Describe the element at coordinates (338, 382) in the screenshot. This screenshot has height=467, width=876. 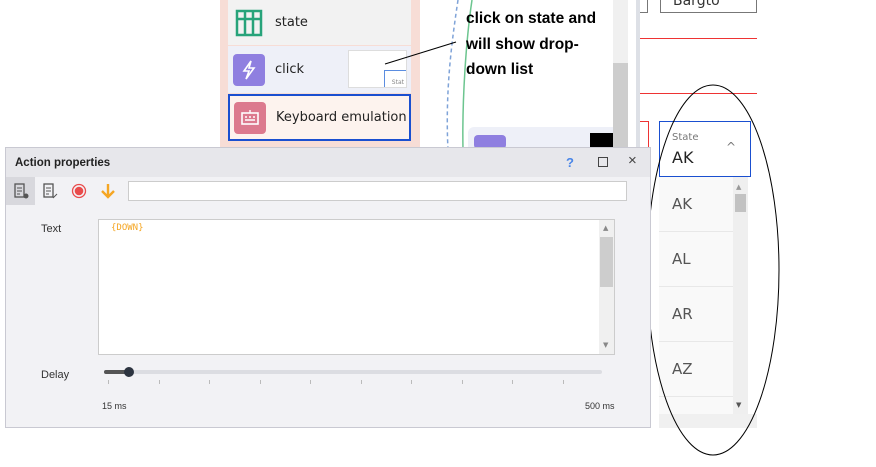
I see `slider-ticks` at that location.